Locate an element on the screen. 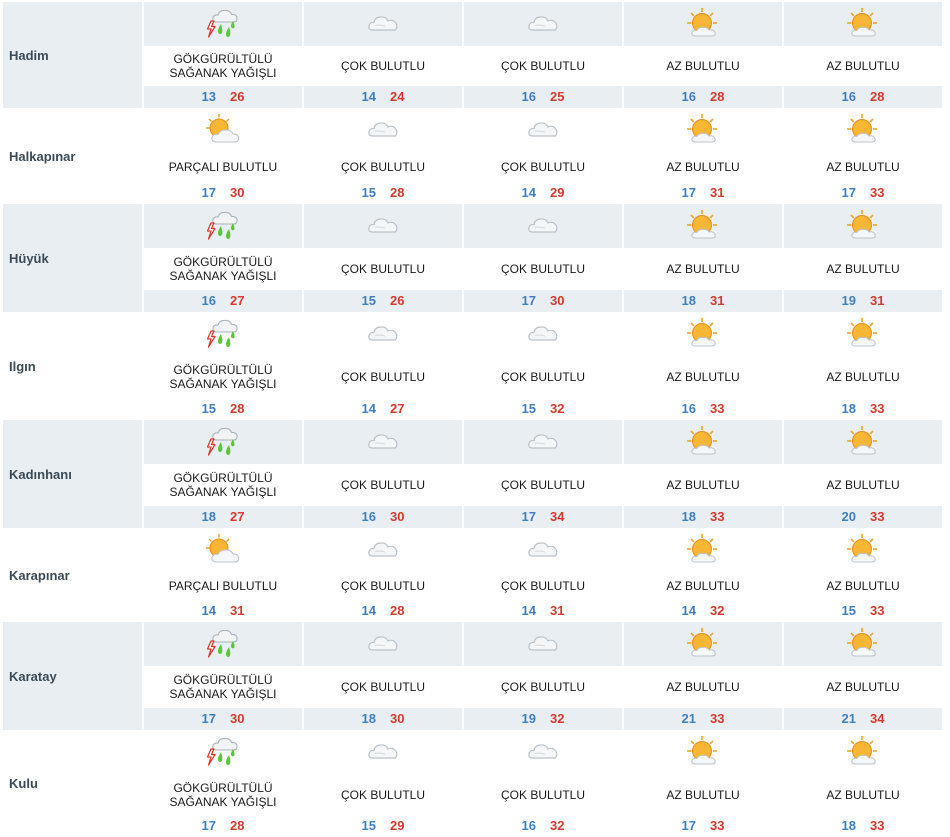  forecast-cell: AZ BULUTLU 19 31 is located at coordinates (863, 258).